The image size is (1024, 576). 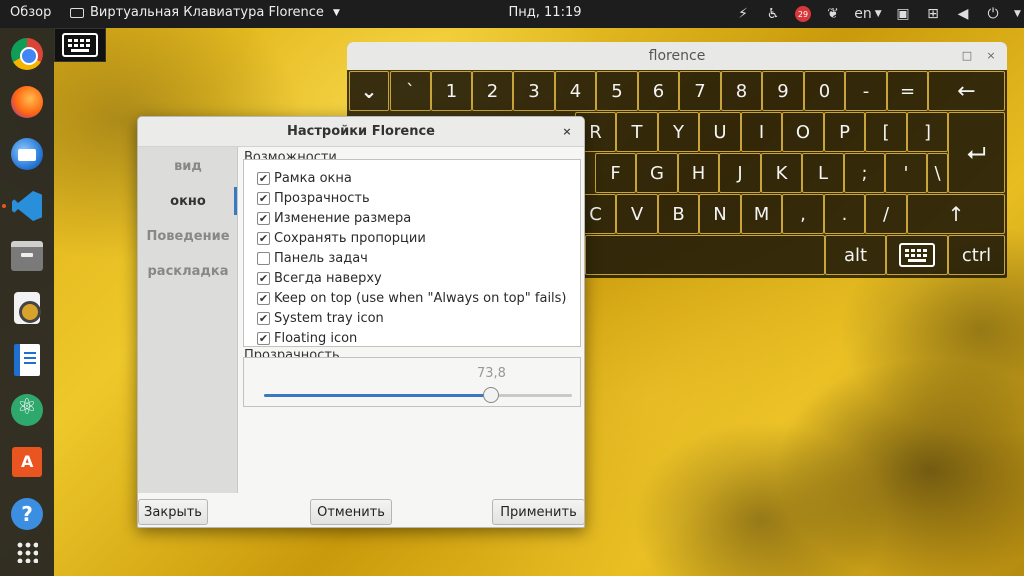 I want to click on key: L, so click(x=823, y=173).